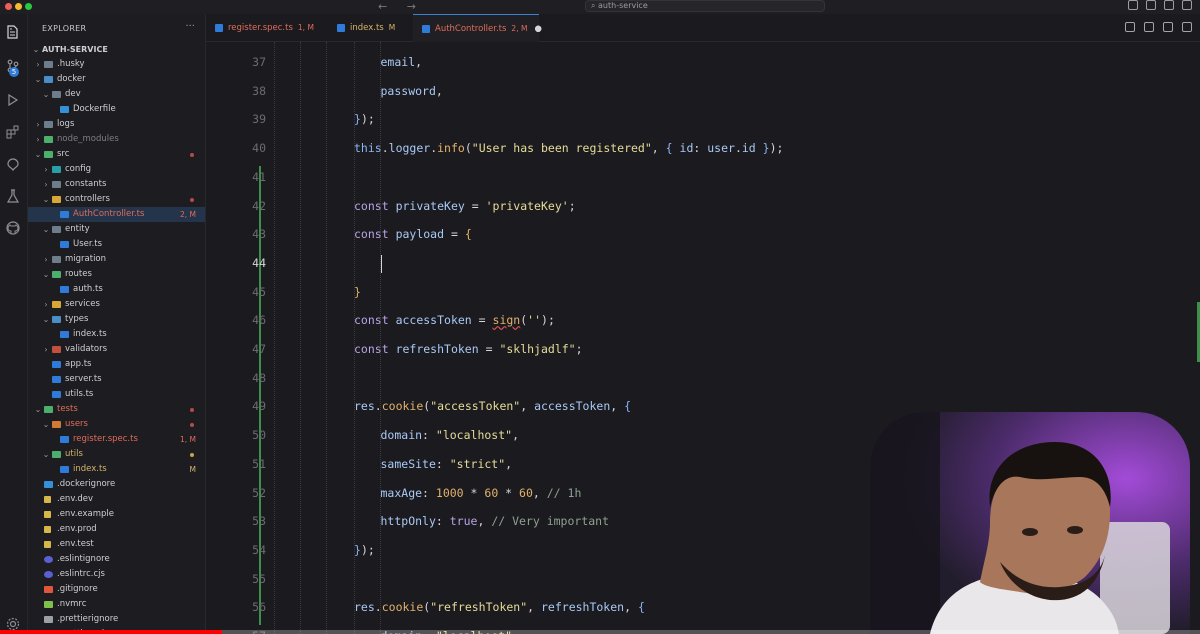  I want to click on folder-item: ⌄ routes, so click(116, 274).